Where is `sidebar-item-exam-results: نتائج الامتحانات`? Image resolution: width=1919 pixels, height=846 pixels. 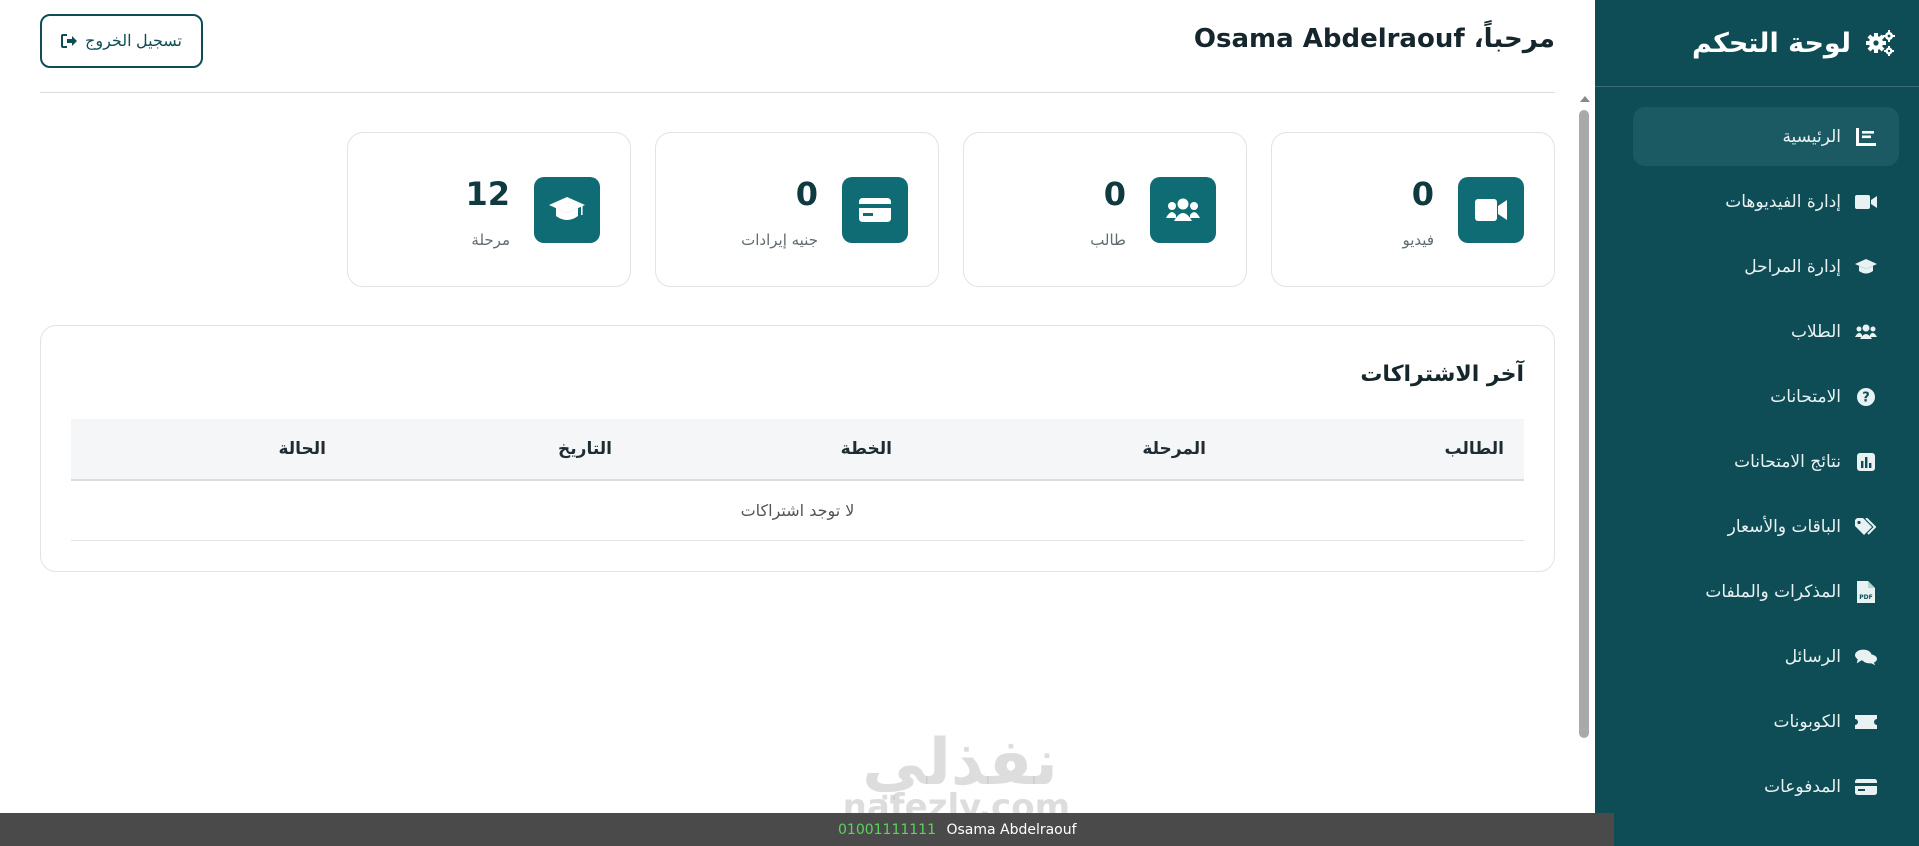 sidebar-item-exam-results: نتائج الامتحانات is located at coordinates (1766, 461).